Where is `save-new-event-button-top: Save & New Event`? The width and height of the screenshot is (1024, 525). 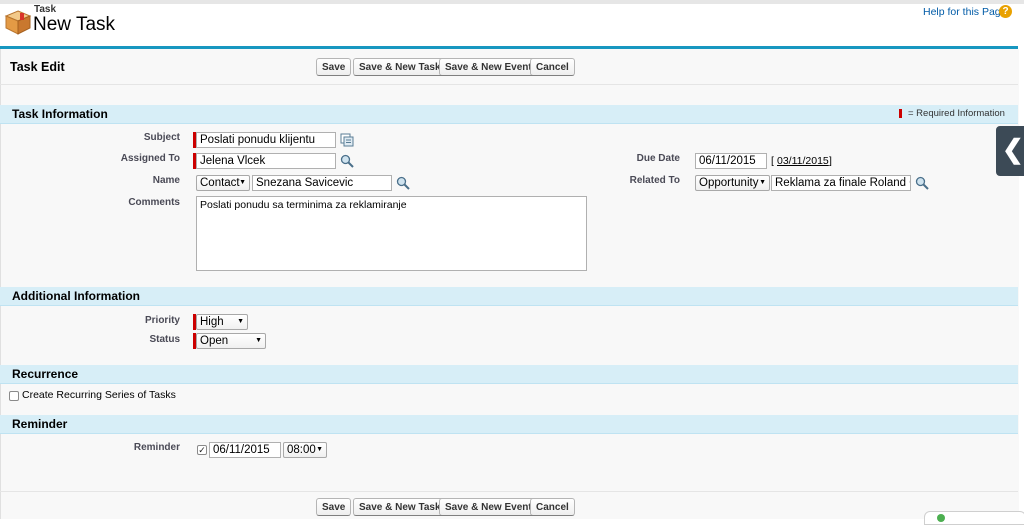 save-new-event-button-top: Save & New Event is located at coordinates (488, 67).